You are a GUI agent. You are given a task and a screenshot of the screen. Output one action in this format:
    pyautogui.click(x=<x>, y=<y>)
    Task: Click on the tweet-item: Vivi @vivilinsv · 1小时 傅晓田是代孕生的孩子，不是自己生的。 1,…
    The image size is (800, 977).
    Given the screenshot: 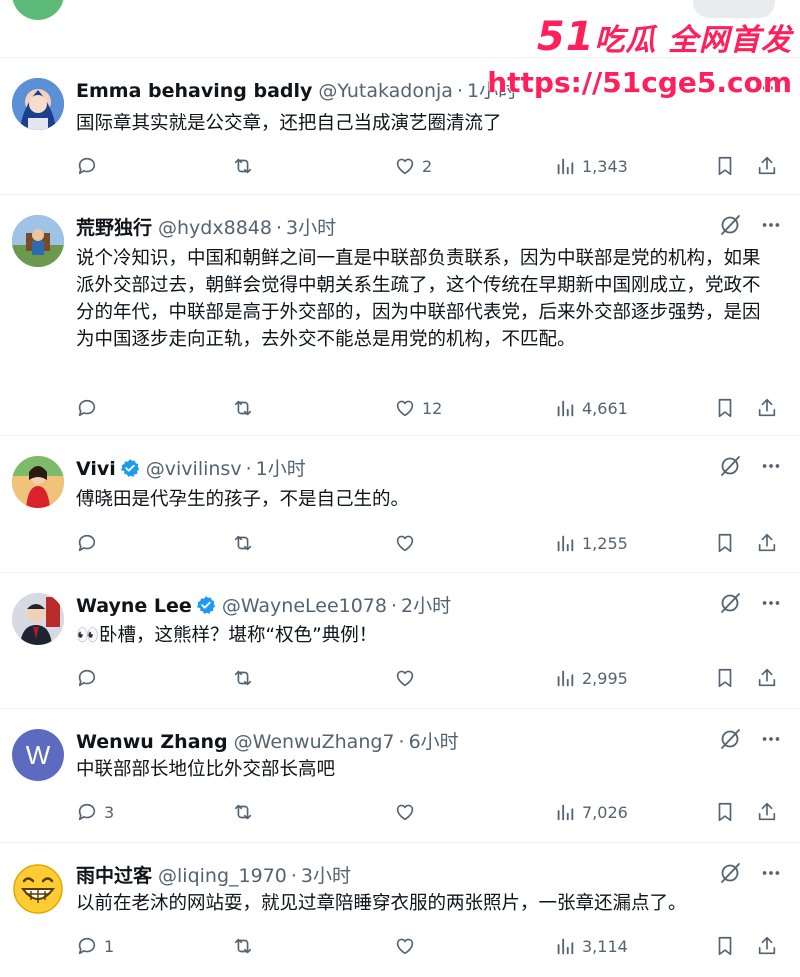 What is the action you would take?
    pyautogui.click(x=400, y=504)
    